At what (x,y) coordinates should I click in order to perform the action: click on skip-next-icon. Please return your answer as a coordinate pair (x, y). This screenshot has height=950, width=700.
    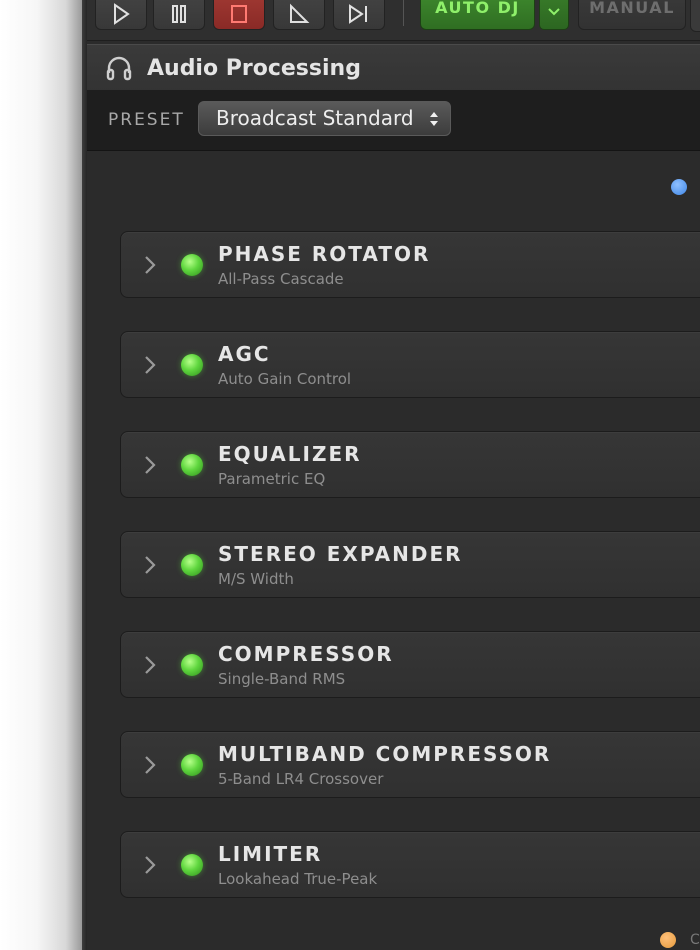
    Looking at the image, I should click on (358, 14).